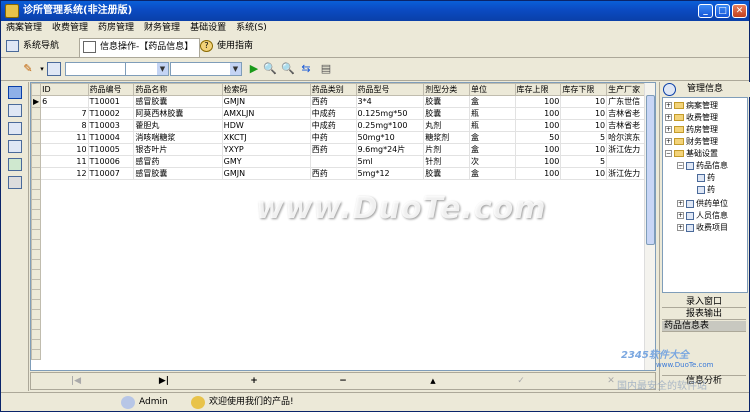 Image resolution: width=750 pixels, height=412 pixels. Describe the element at coordinates (333, 125) in the screenshot. I see `table-cell: 中成药` at that location.